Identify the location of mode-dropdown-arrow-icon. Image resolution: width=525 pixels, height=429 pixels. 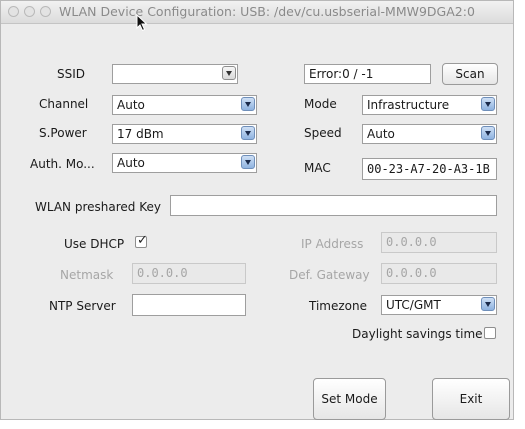
(488, 104).